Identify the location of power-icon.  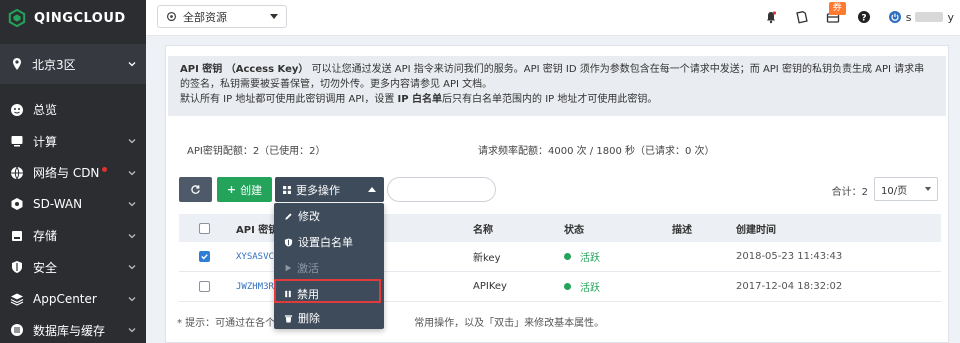
(894, 17).